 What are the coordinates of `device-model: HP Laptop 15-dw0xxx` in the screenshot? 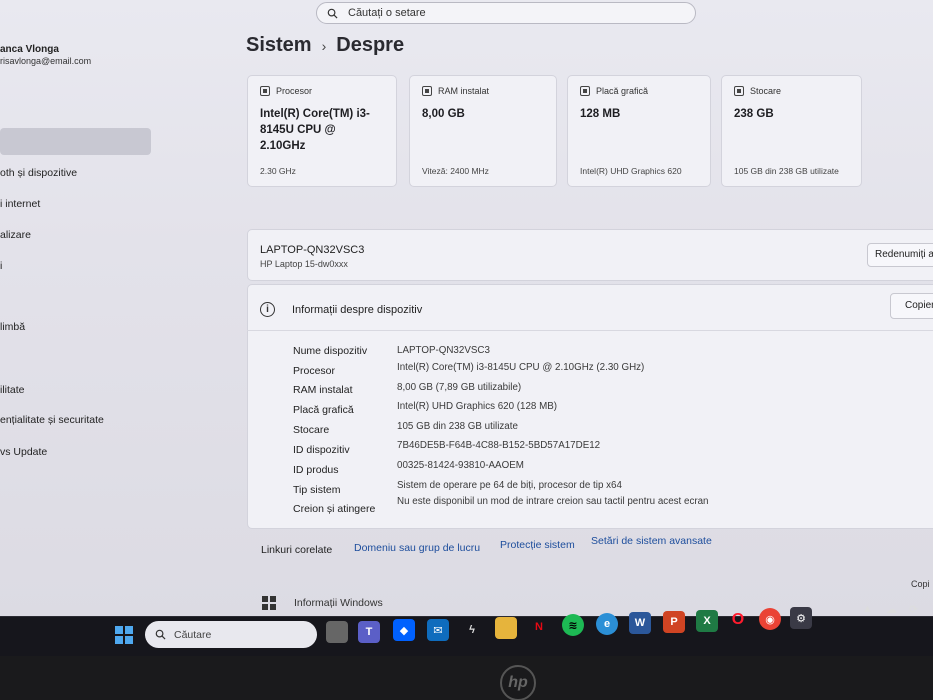 It's located at (304, 264).